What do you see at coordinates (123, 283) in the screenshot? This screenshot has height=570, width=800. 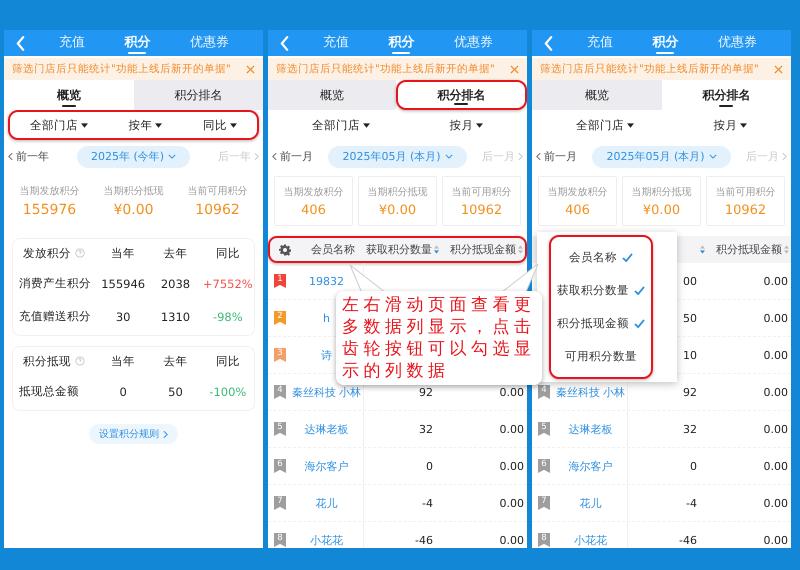 I see `table-cell-text: 155946` at bounding box center [123, 283].